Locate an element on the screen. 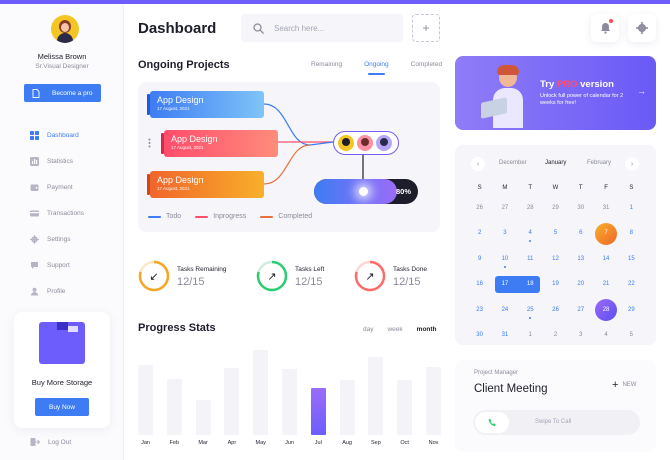 The height and width of the screenshot is (460, 670). sidebar-item-transactions: Transactions is located at coordinates (57, 213).